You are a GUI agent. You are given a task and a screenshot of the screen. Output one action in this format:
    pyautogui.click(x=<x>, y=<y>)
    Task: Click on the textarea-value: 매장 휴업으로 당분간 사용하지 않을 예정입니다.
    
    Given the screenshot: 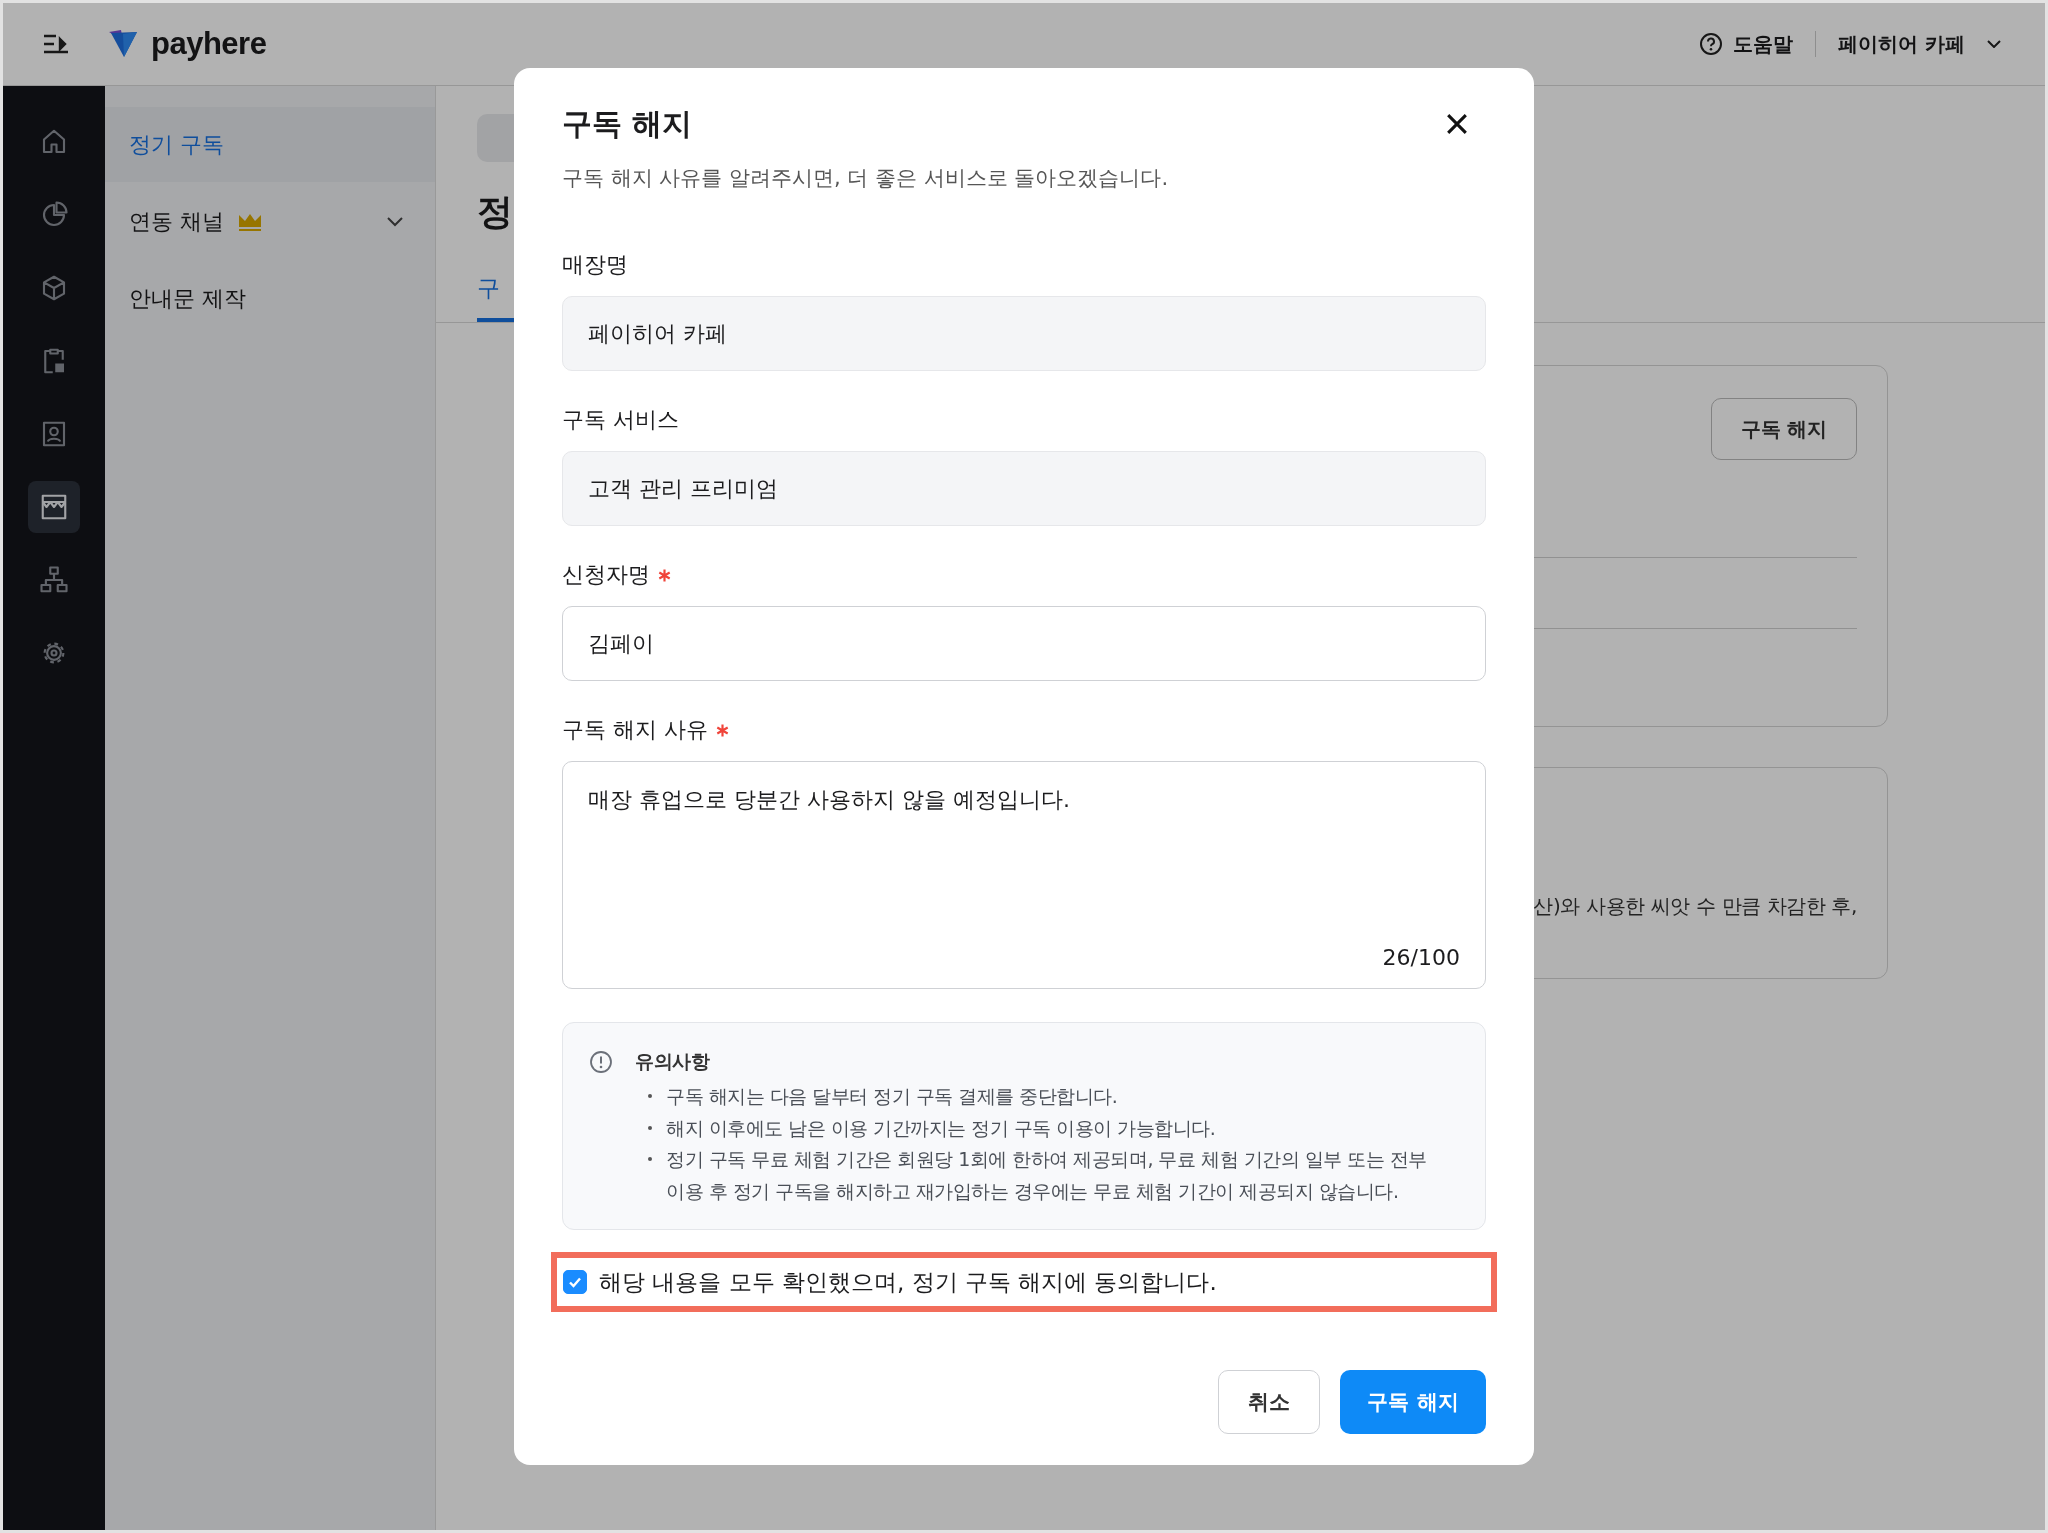 What is the action you would take?
    pyautogui.click(x=829, y=800)
    